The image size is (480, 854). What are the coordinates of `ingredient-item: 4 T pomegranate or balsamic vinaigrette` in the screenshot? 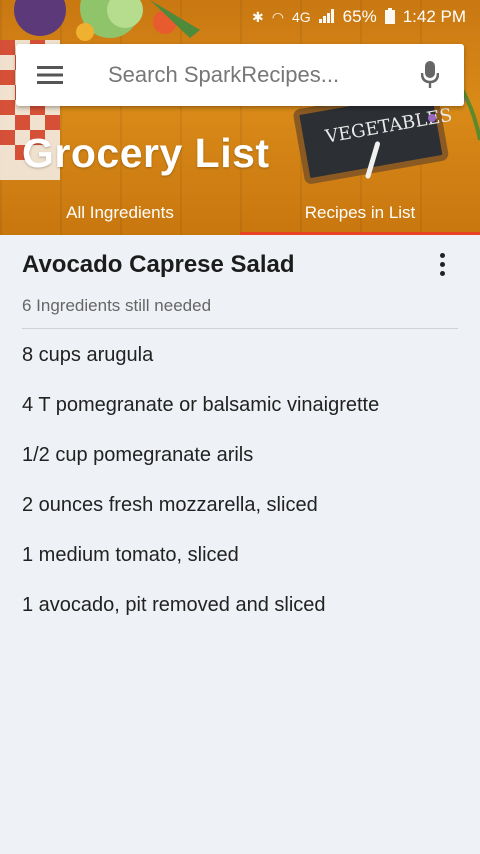 It's located at (200, 416).